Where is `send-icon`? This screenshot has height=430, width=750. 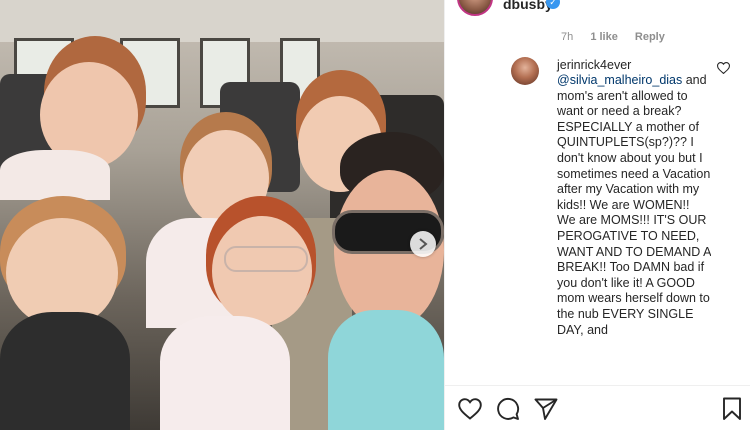 send-icon is located at coordinates (546, 409).